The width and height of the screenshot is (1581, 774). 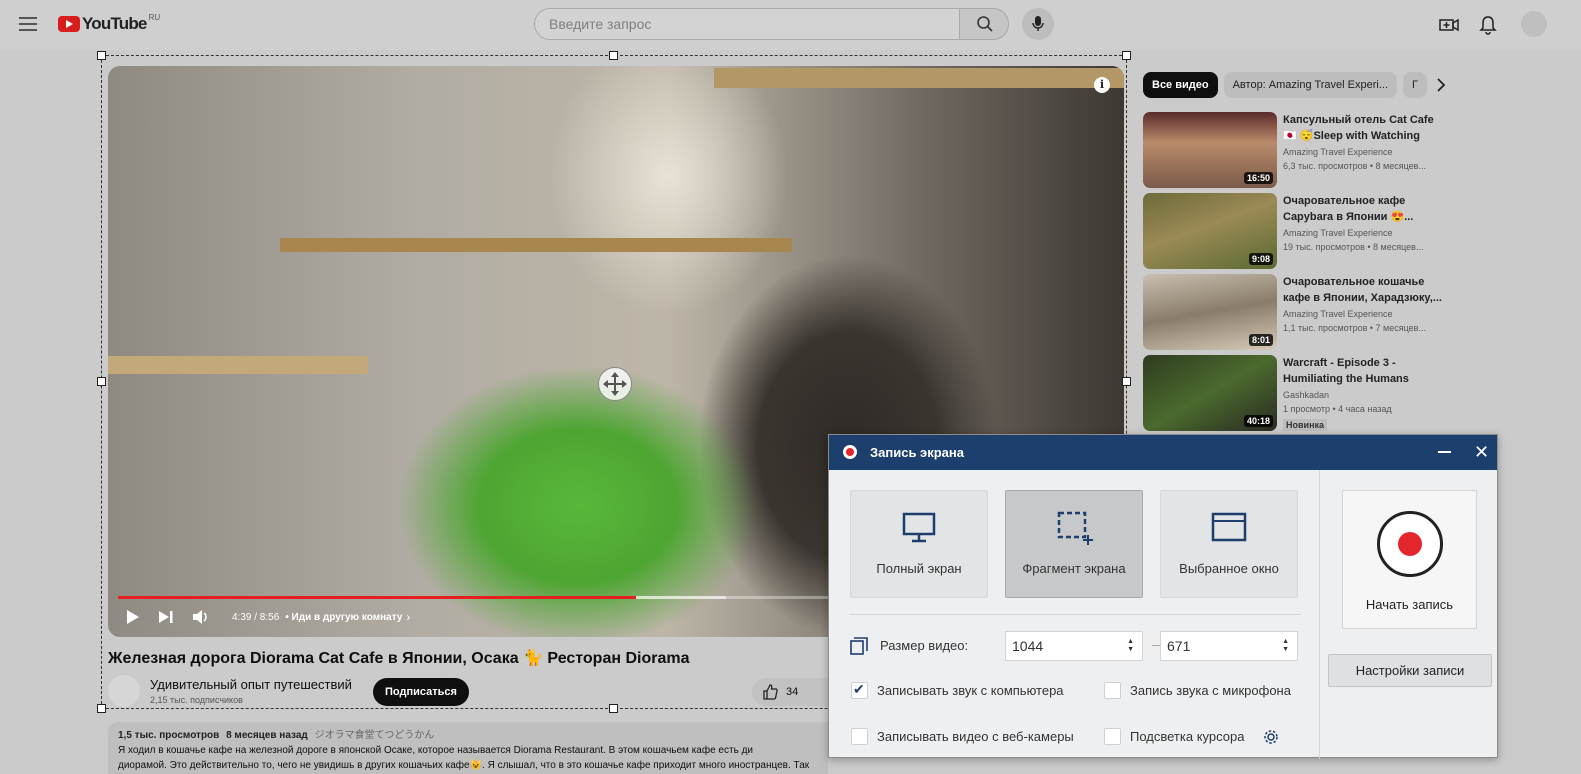 I want to click on height-input: 671 ▲ ▼, so click(x=1229, y=646).